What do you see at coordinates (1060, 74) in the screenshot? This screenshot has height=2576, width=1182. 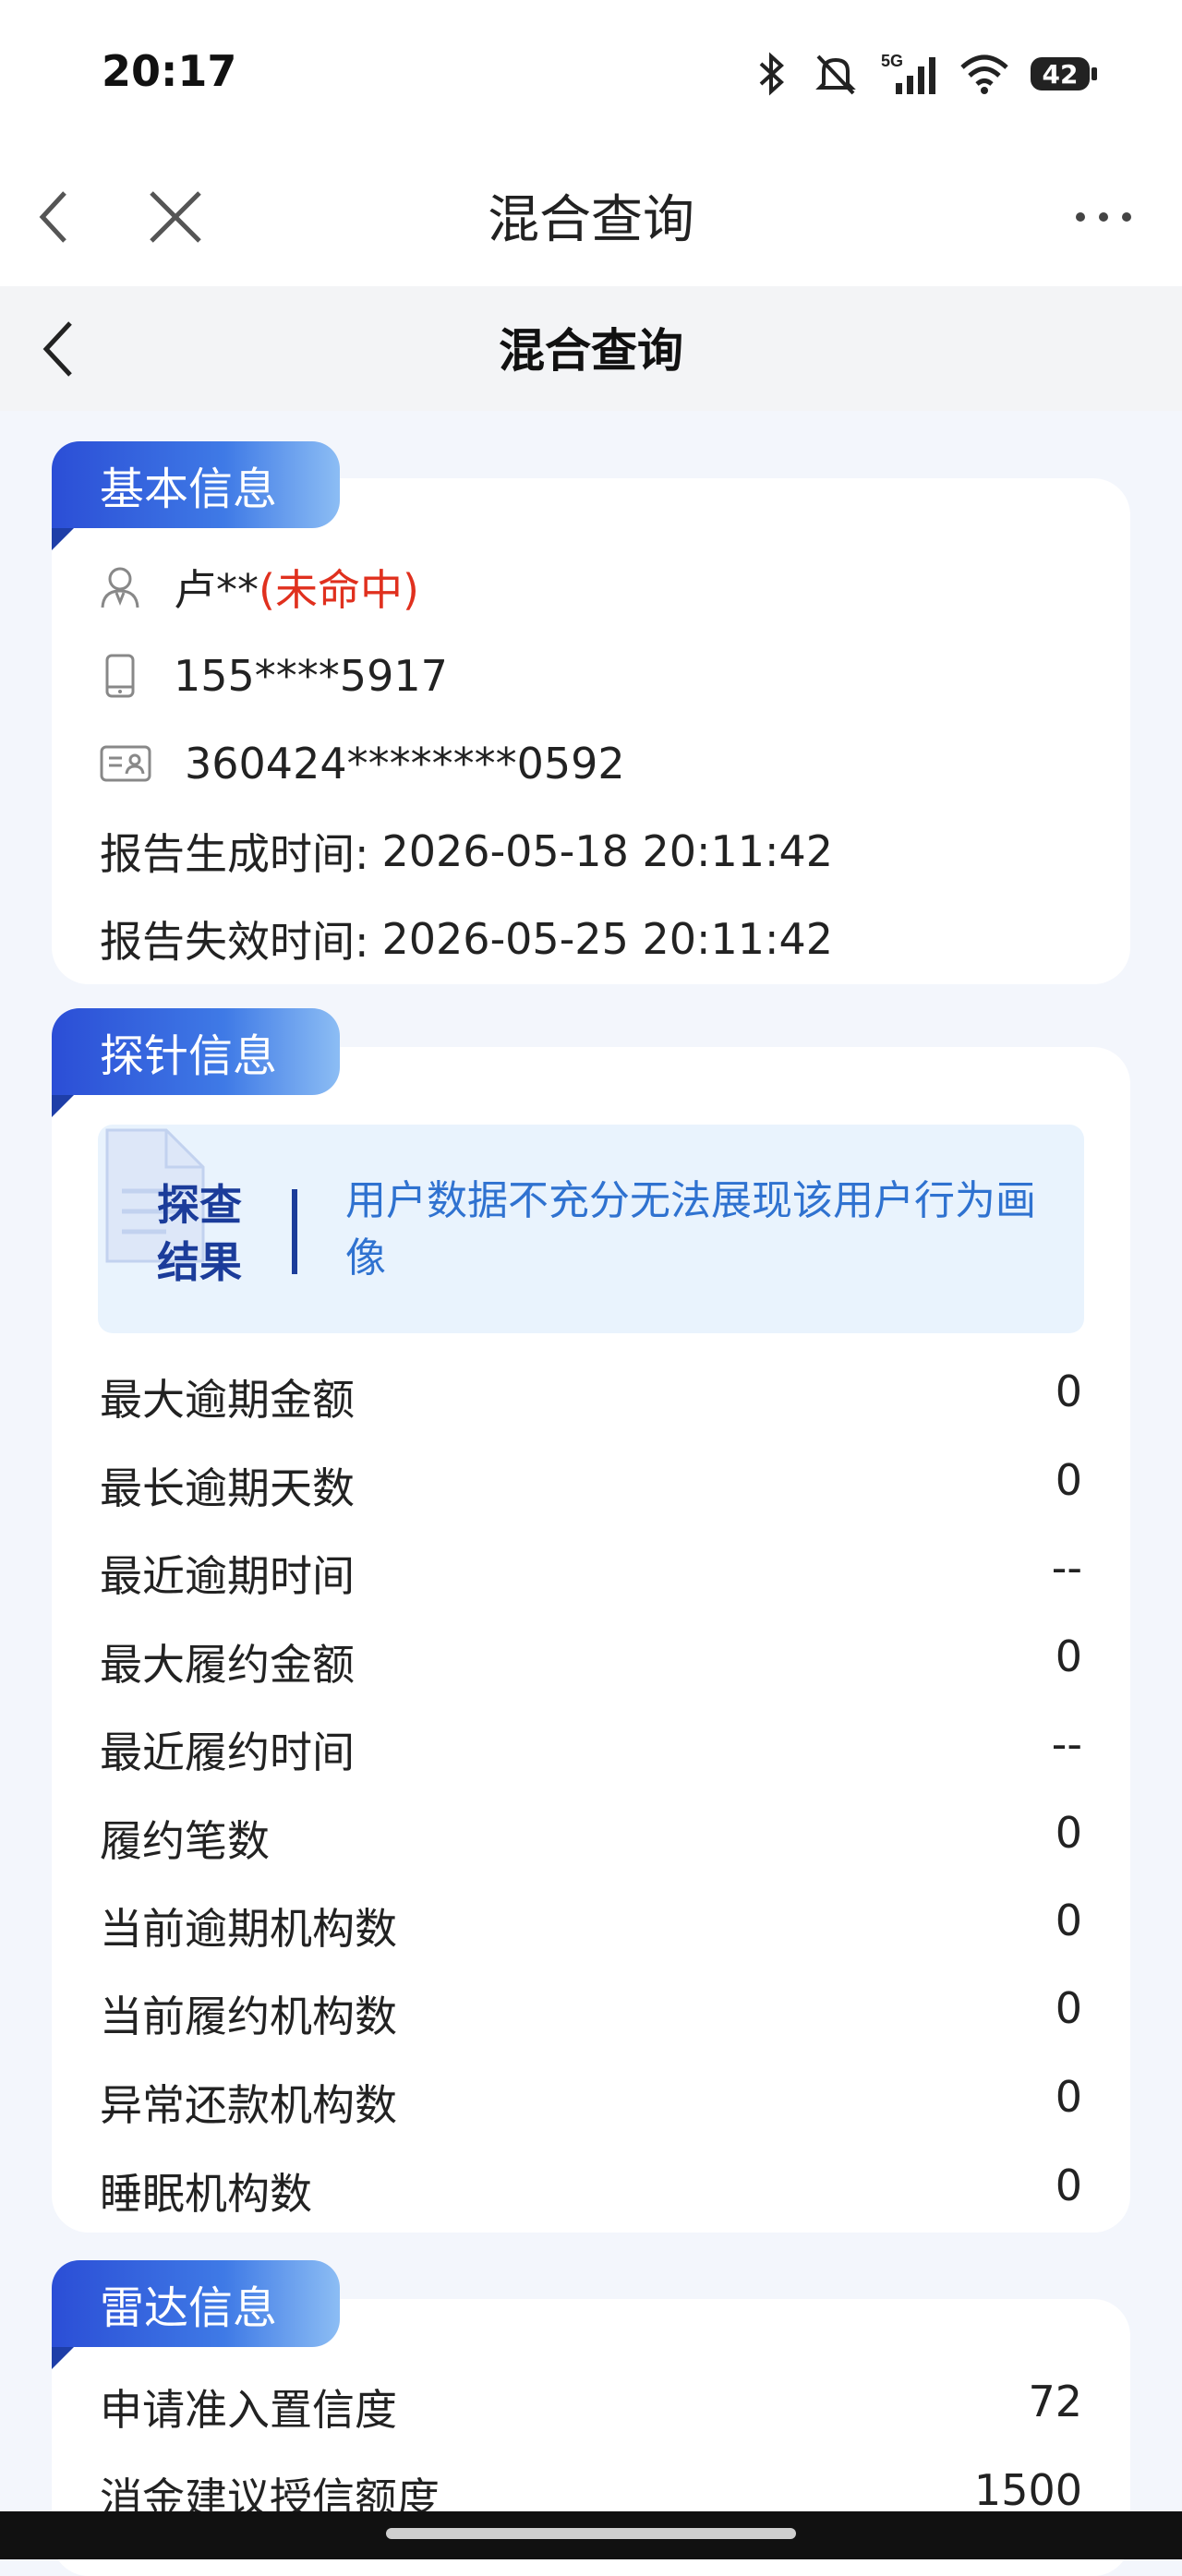 I see `battery-level: 42` at bounding box center [1060, 74].